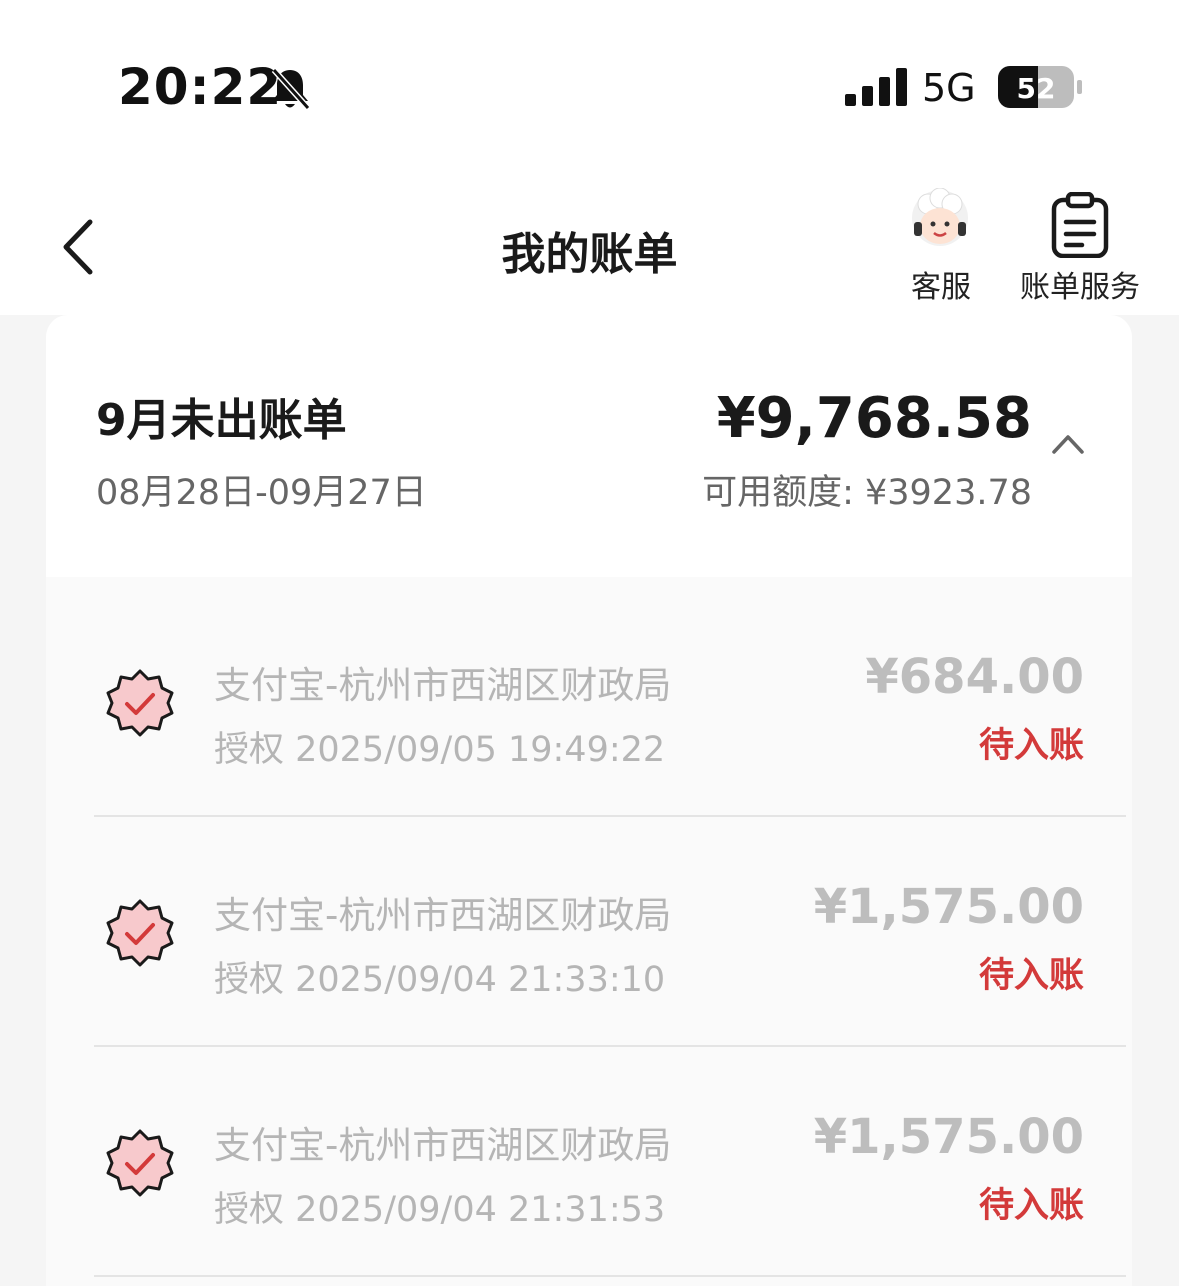 The height and width of the screenshot is (1286, 1179). What do you see at coordinates (941, 284) in the screenshot?
I see `customer-service-label: 客服` at bounding box center [941, 284].